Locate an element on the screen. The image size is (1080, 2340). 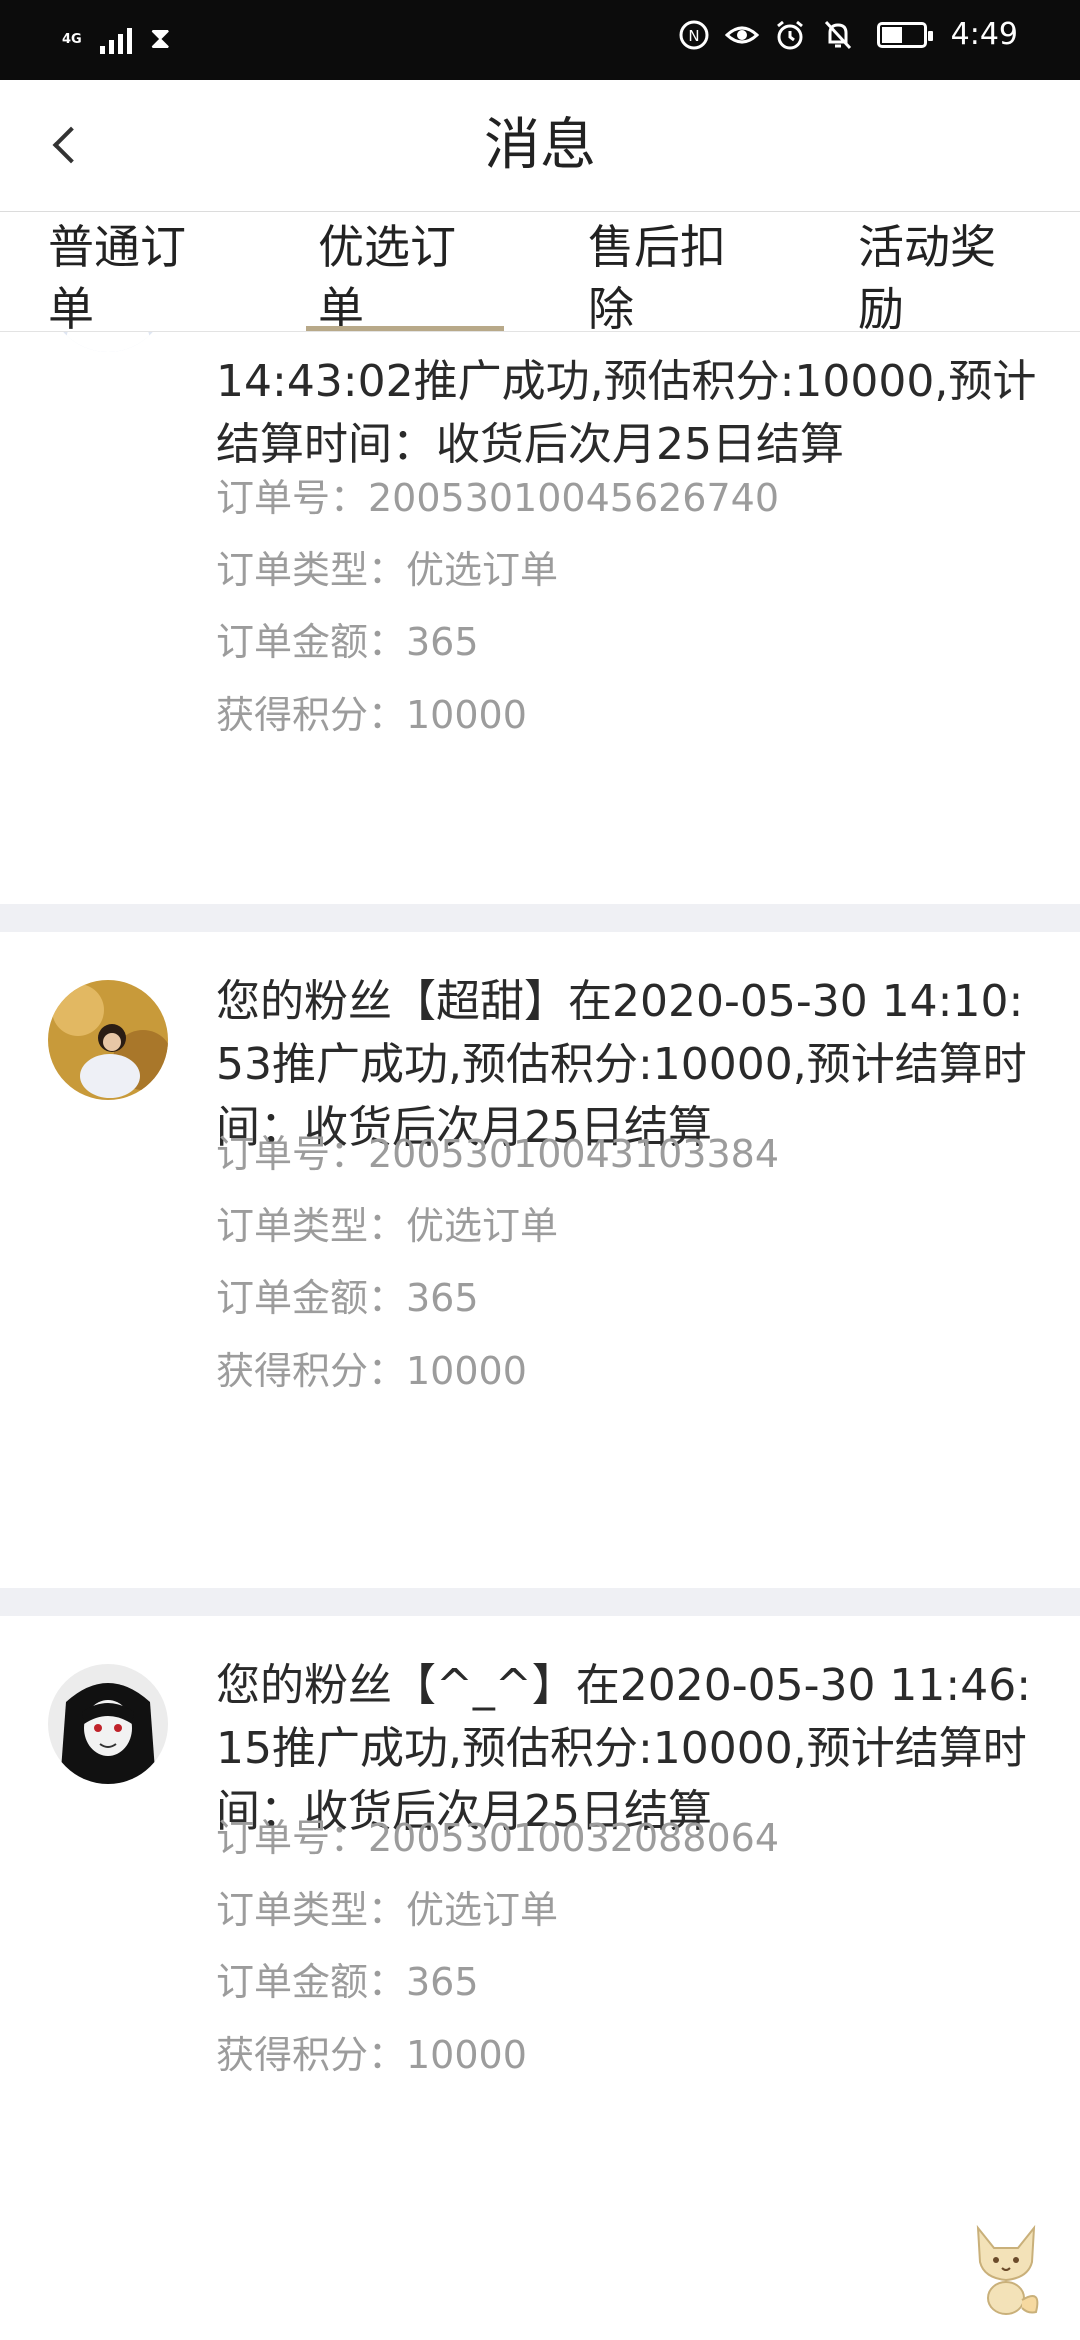
svg-text: N is located at coordinates (693, 36).